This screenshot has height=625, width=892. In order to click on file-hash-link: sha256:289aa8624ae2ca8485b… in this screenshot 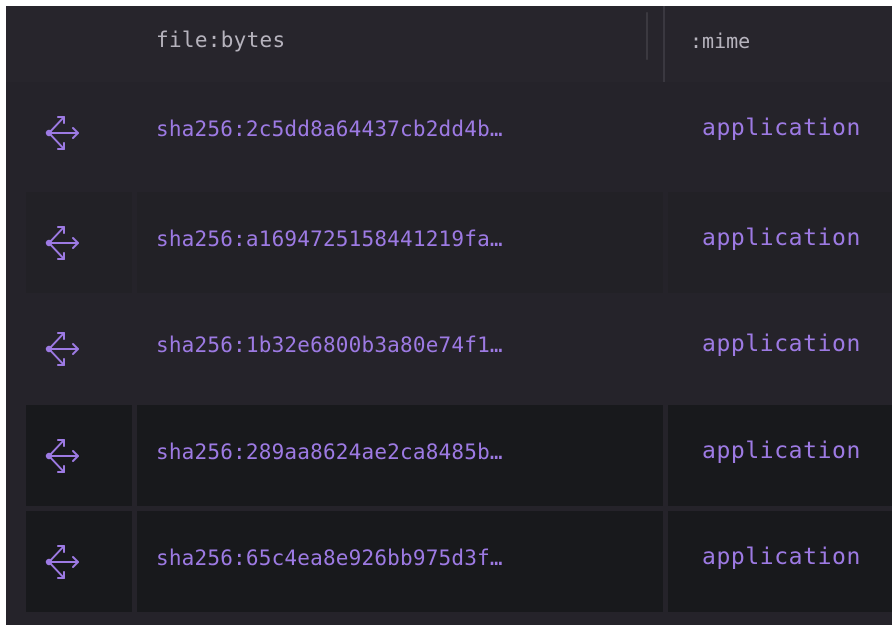, I will do `click(329, 452)`.